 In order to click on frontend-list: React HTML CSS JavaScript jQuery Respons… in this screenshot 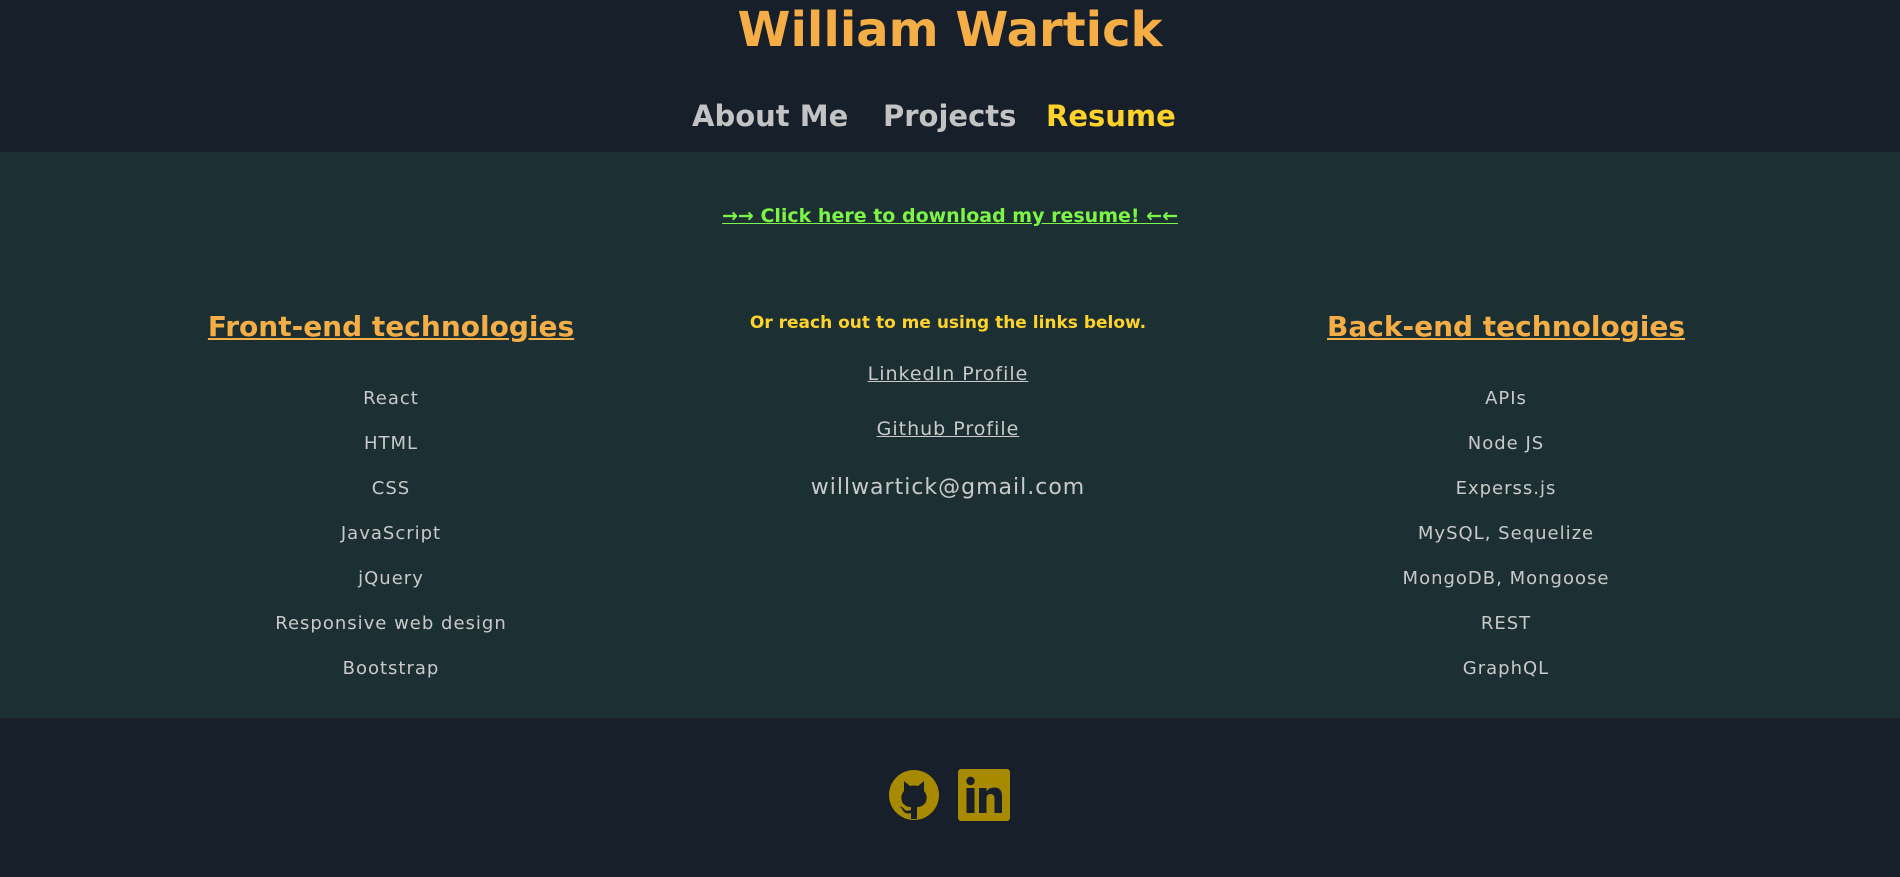, I will do `click(391, 540)`.